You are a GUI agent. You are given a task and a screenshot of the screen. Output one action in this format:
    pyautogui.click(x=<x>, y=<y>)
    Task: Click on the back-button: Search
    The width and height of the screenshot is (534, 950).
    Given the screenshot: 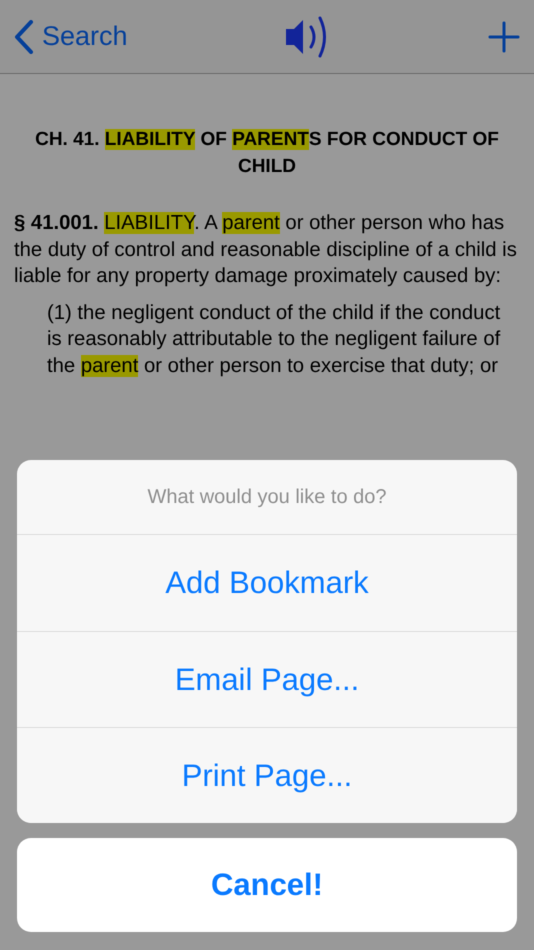 What is the action you would take?
    pyautogui.click(x=71, y=37)
    